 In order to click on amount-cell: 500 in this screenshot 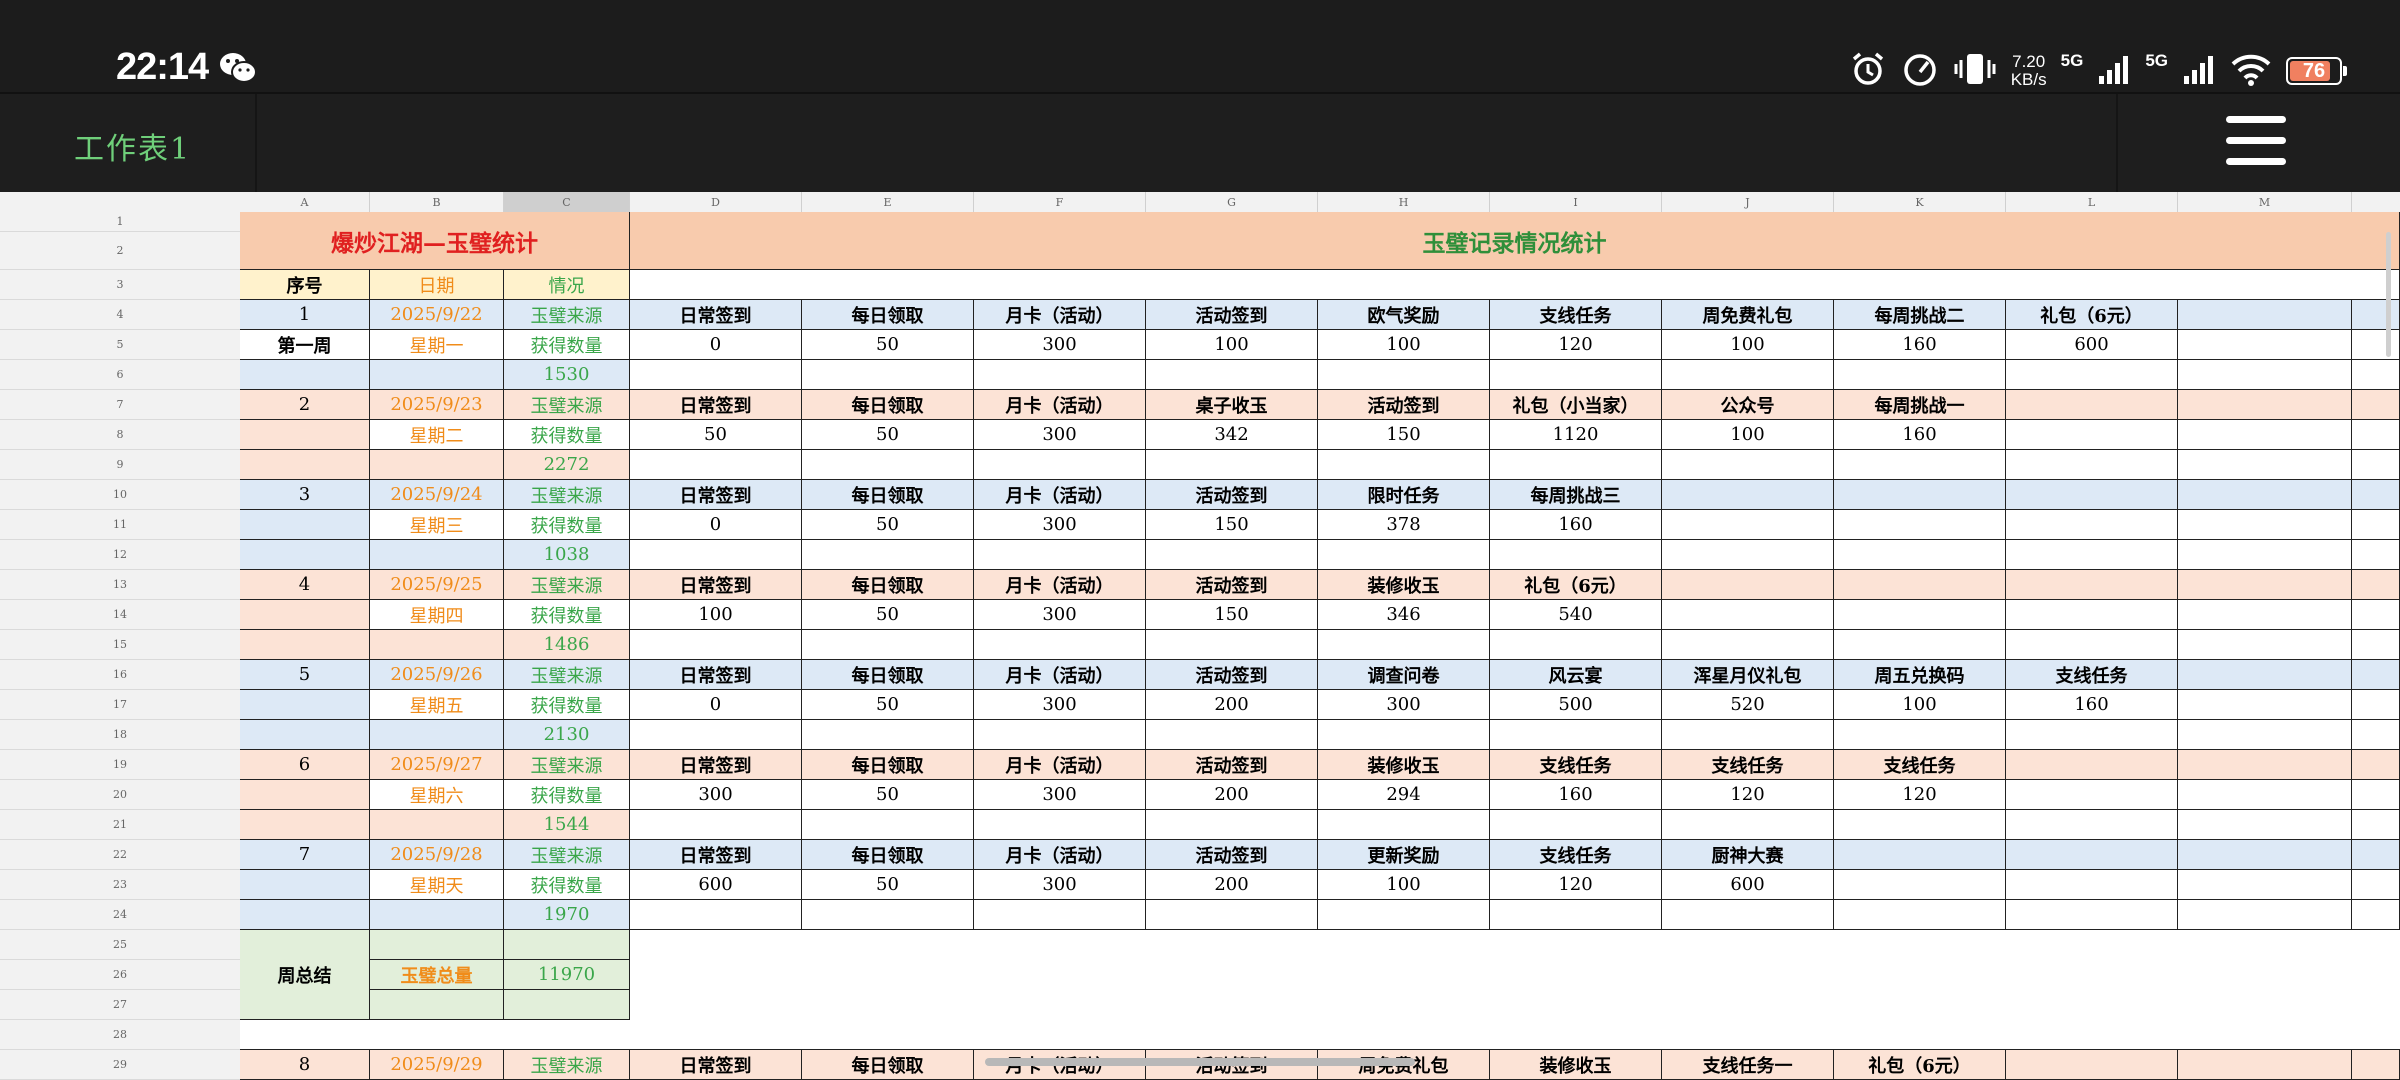, I will do `click(1576, 705)`.